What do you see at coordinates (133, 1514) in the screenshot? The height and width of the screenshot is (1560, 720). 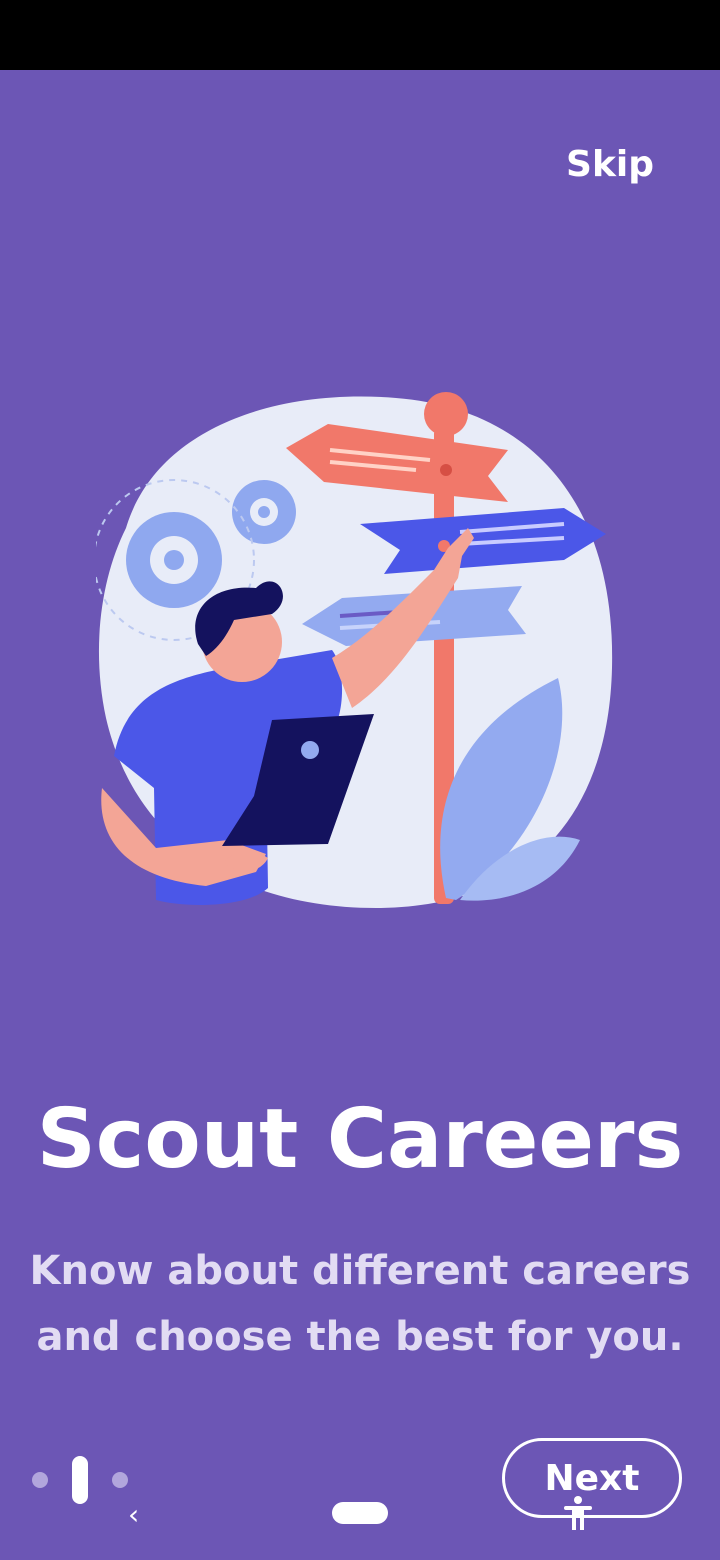 I see `back-chevron-icon: ‹` at bounding box center [133, 1514].